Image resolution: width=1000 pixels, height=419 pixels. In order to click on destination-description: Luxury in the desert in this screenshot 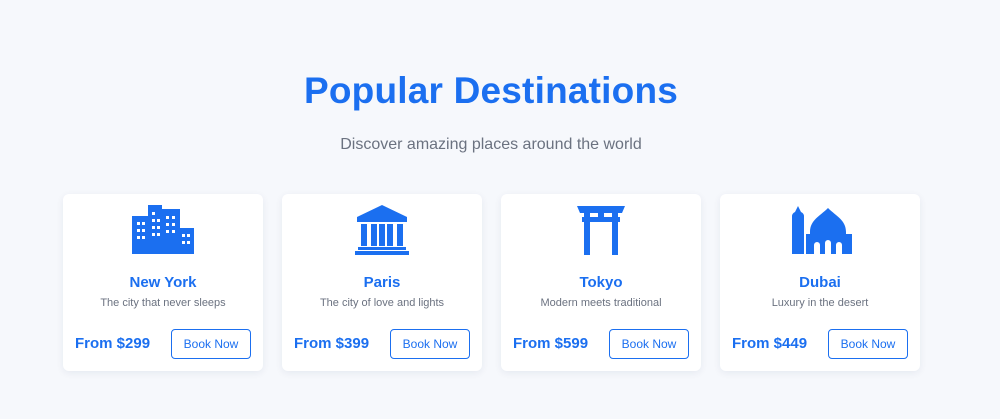, I will do `click(820, 303)`.